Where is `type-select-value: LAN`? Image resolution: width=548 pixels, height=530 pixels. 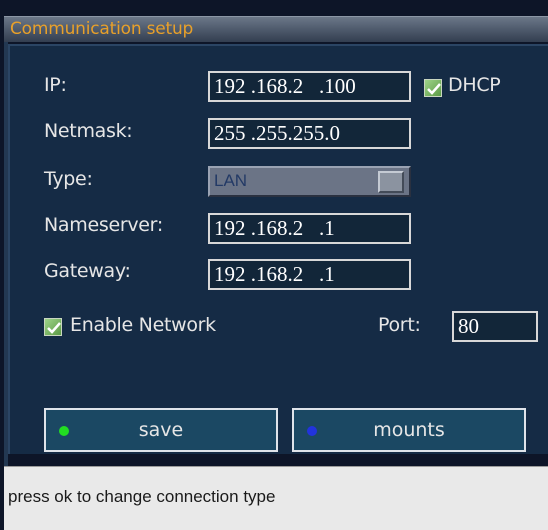
type-select-value: LAN is located at coordinates (231, 180).